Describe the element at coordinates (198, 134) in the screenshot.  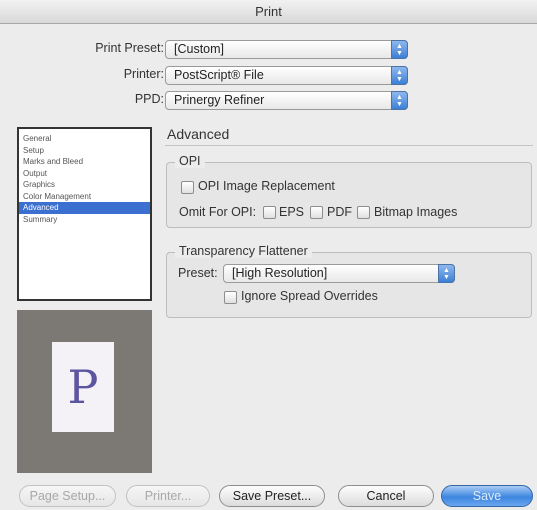
I see `panel-title: Advanced` at that location.